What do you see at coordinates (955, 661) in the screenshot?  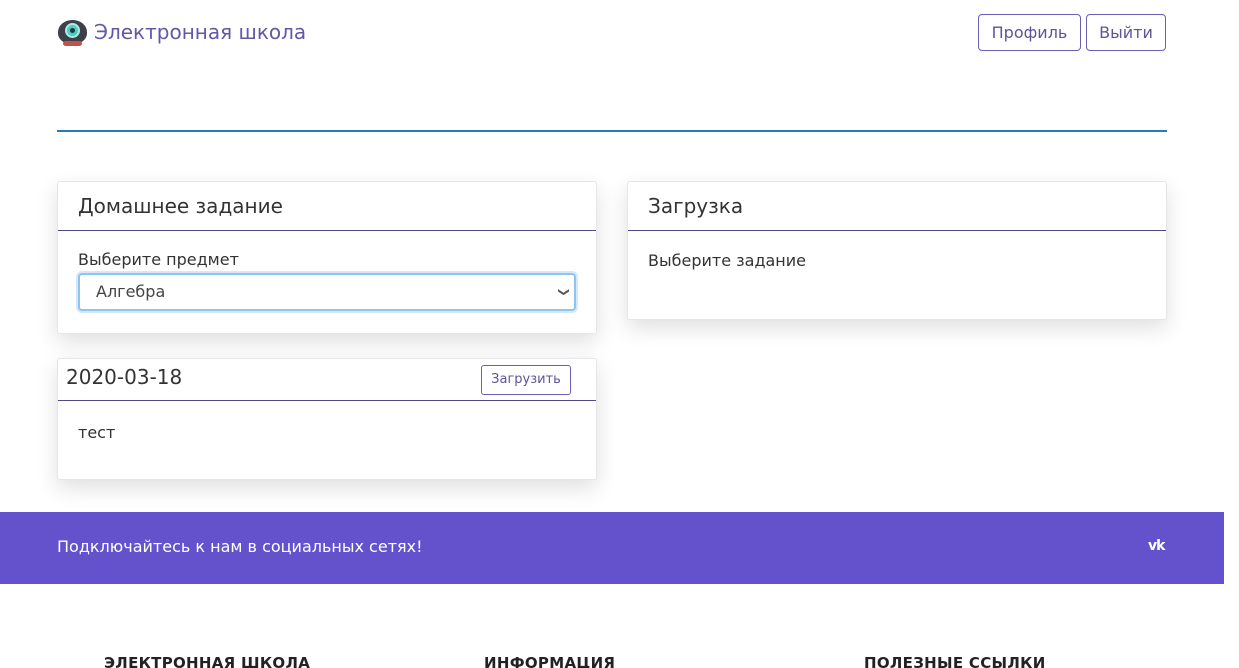 I see `footer-heading-links: ПОЛЕЗНЫЕ ССЫЛКИ` at bounding box center [955, 661].